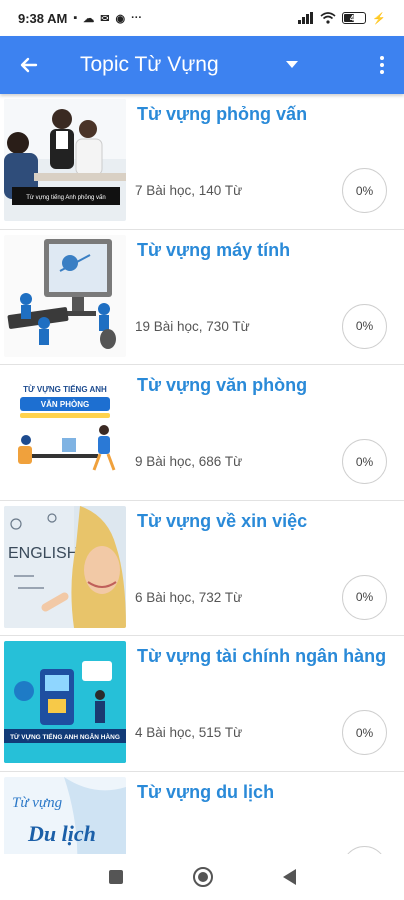 Image resolution: width=404 pixels, height=900 pixels. What do you see at coordinates (43, 18) in the screenshot?
I see `status-time: 9:38 AM` at bounding box center [43, 18].